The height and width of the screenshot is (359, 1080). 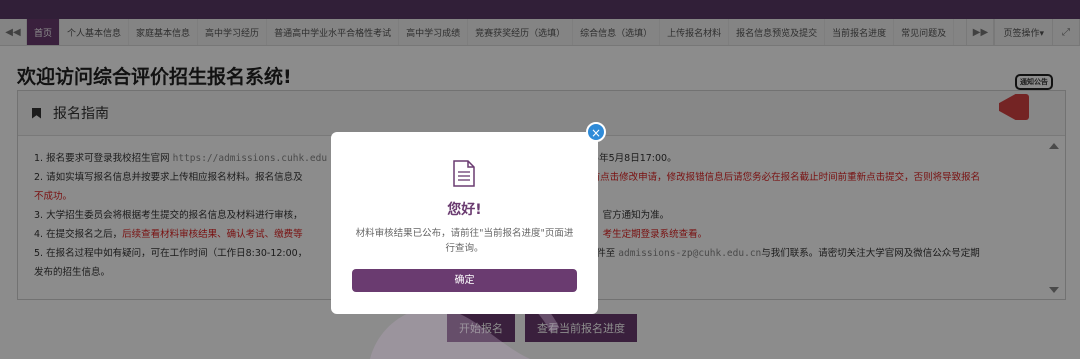 I want to click on document-icon, so click(x=464, y=173).